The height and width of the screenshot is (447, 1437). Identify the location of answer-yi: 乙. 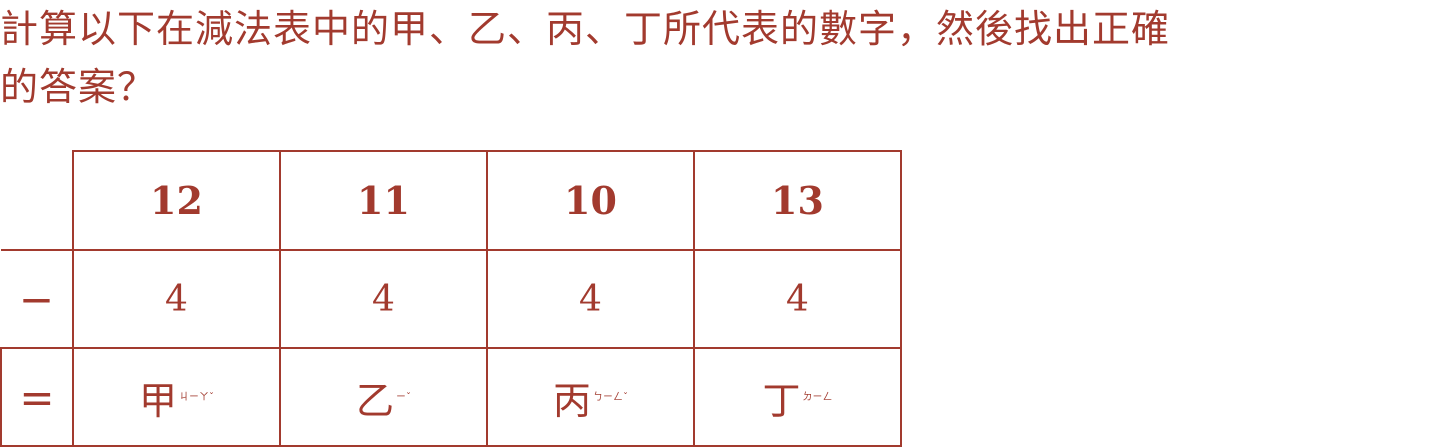
(374, 400).